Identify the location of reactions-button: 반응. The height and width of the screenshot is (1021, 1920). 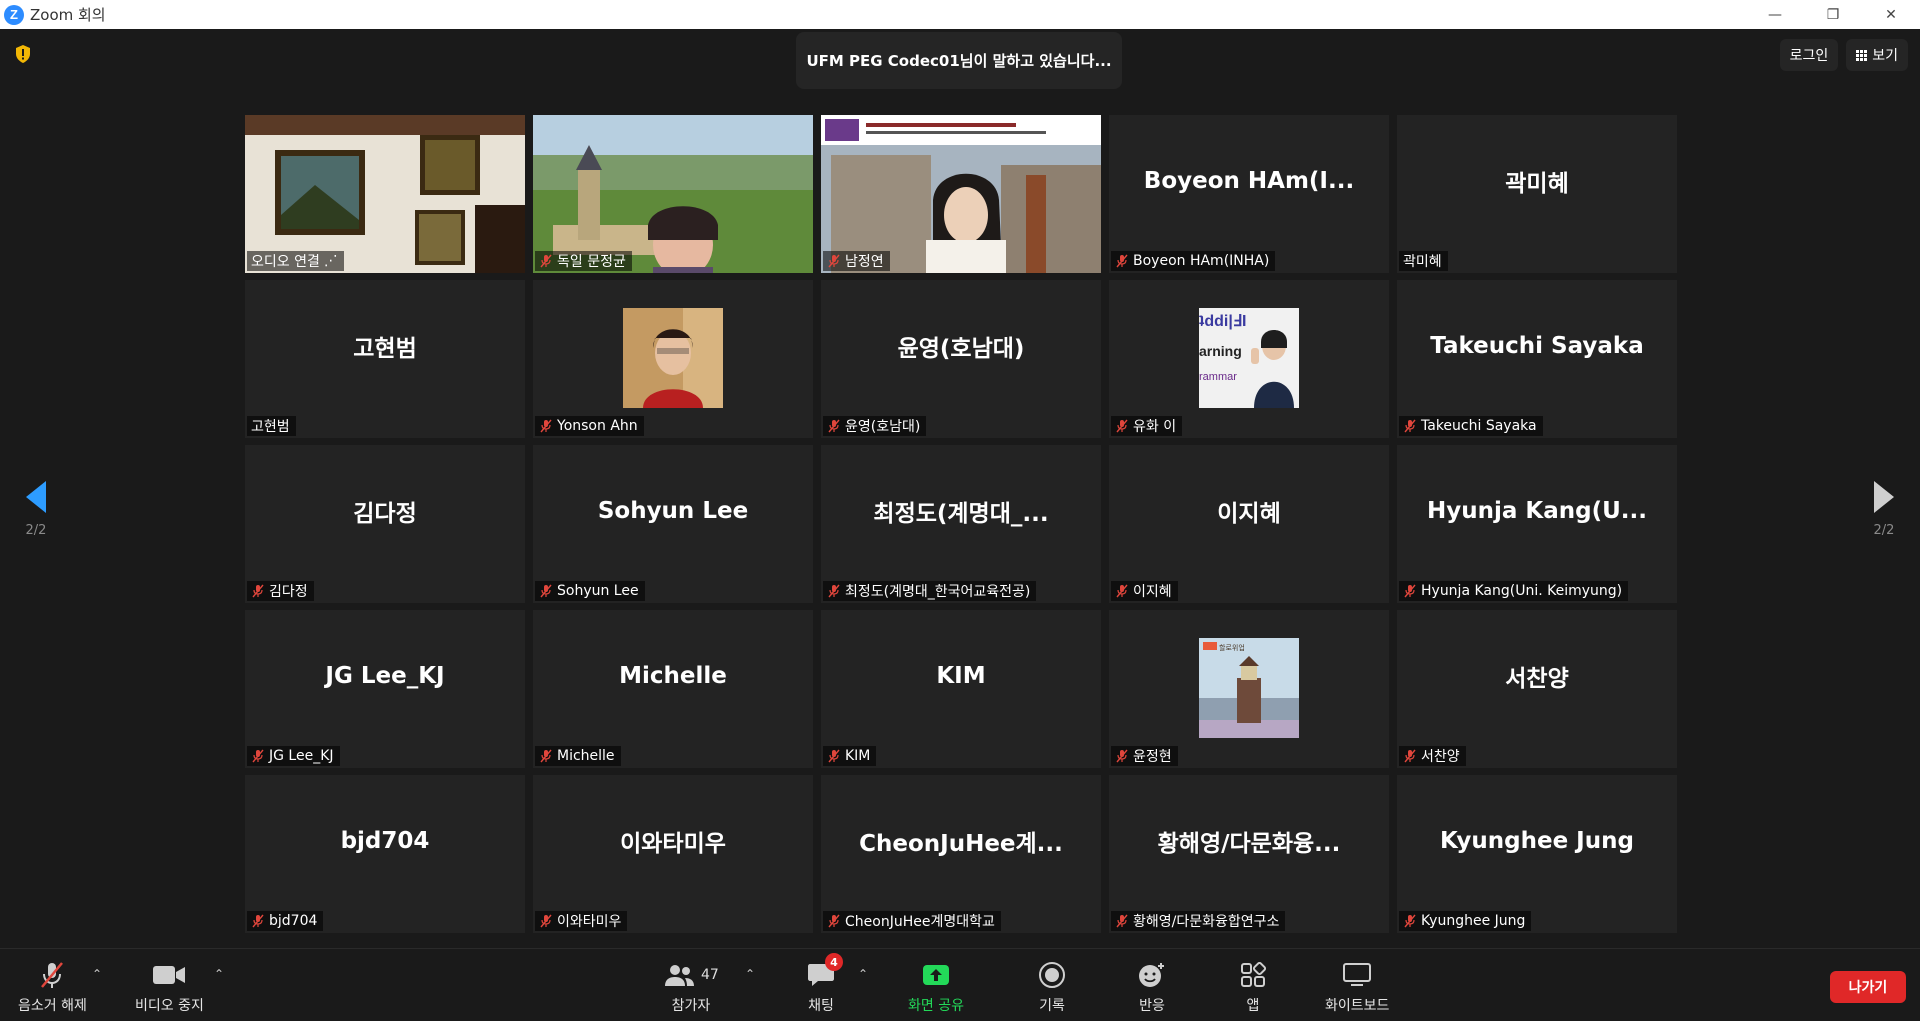
(1152, 987).